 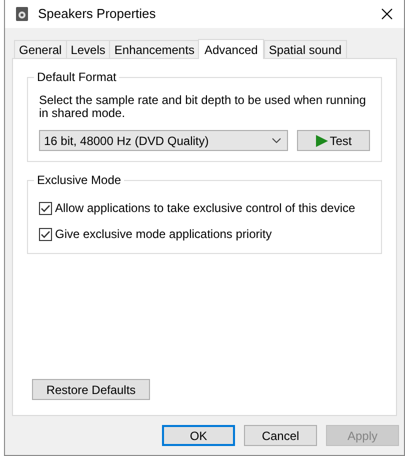 I want to click on tab: Spatial sound, so click(x=305, y=49).